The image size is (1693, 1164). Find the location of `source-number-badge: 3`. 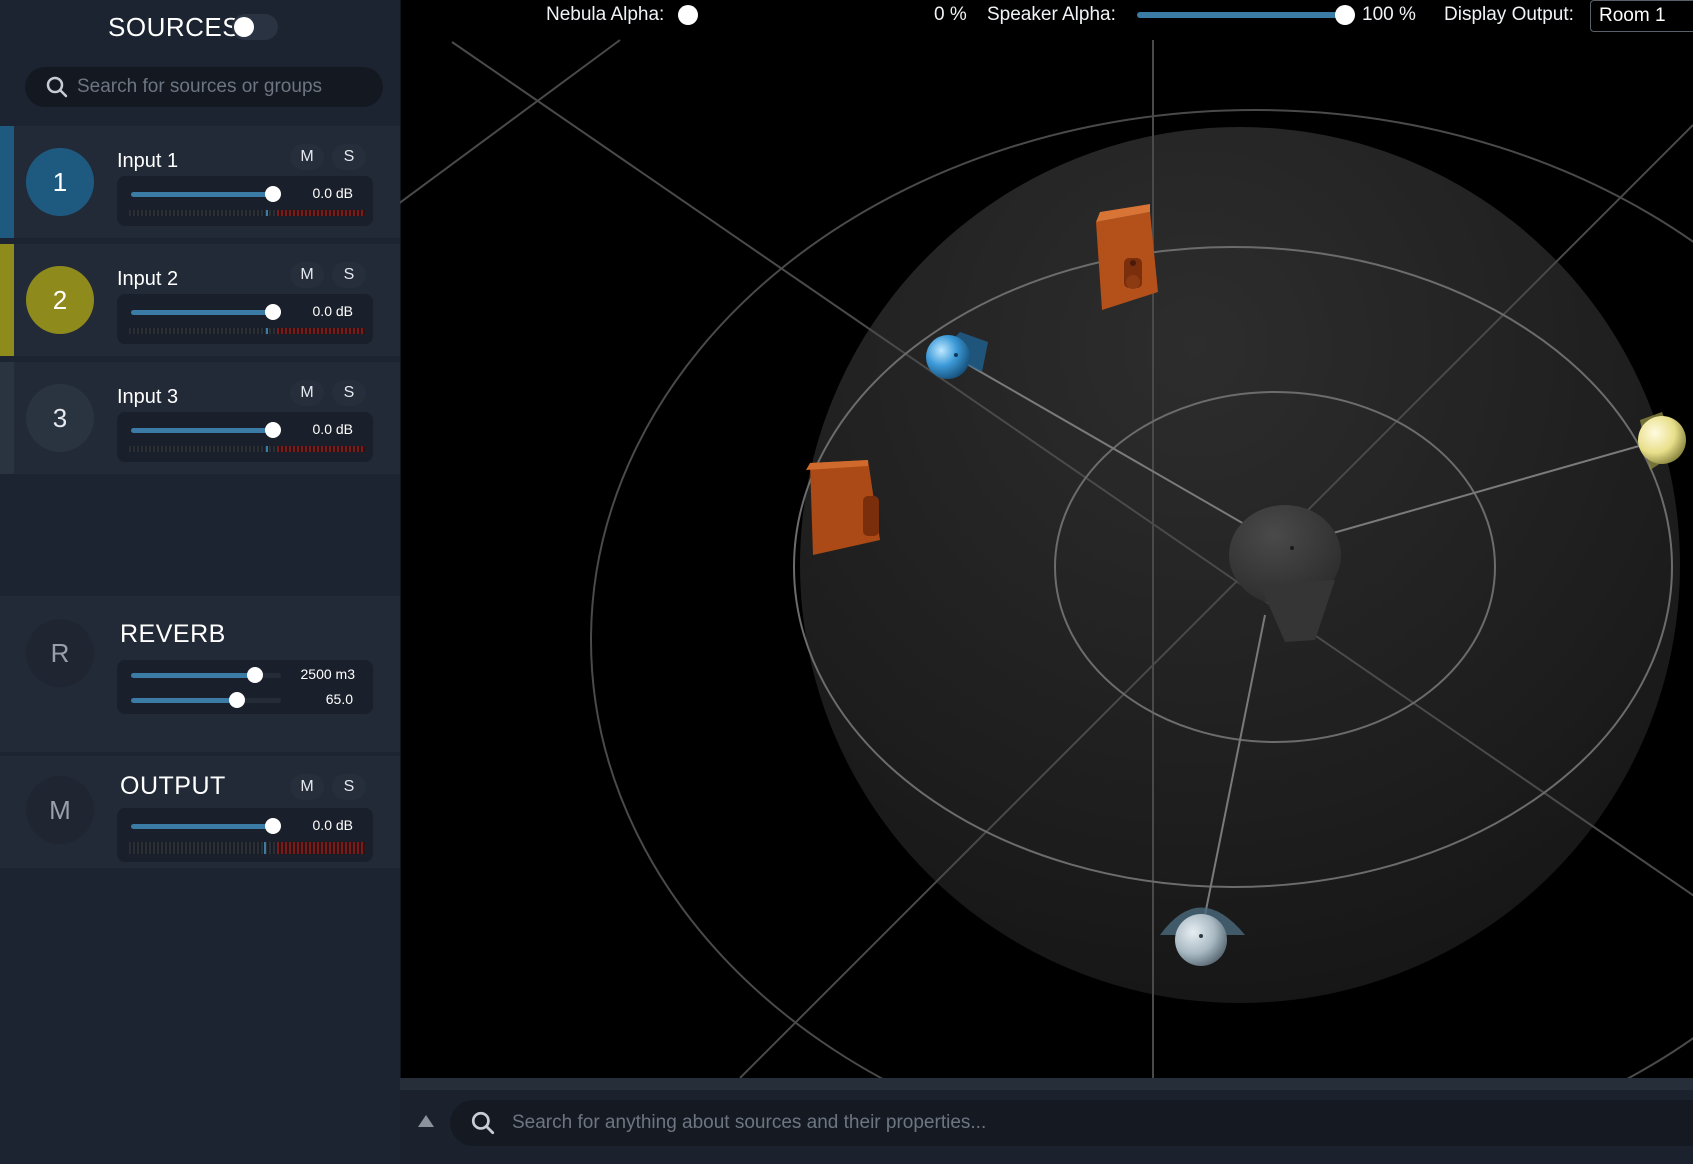

source-number-badge: 3 is located at coordinates (60, 418).